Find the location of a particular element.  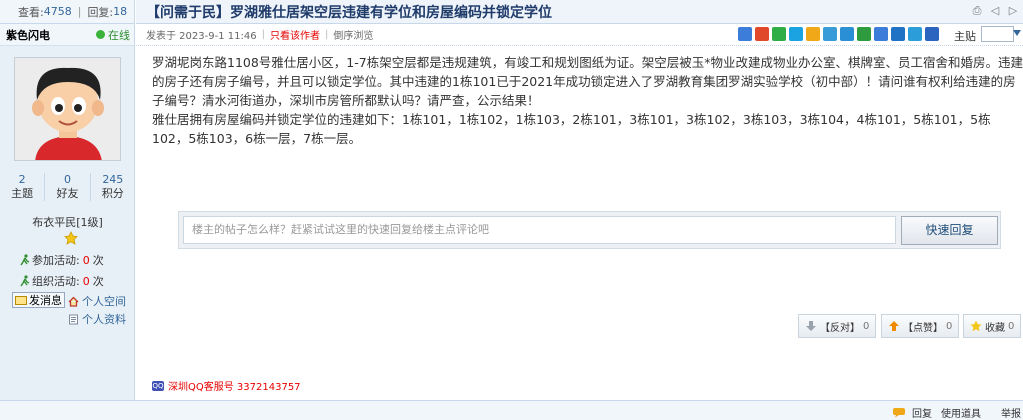

share-tencent-icon is located at coordinates (847, 34).